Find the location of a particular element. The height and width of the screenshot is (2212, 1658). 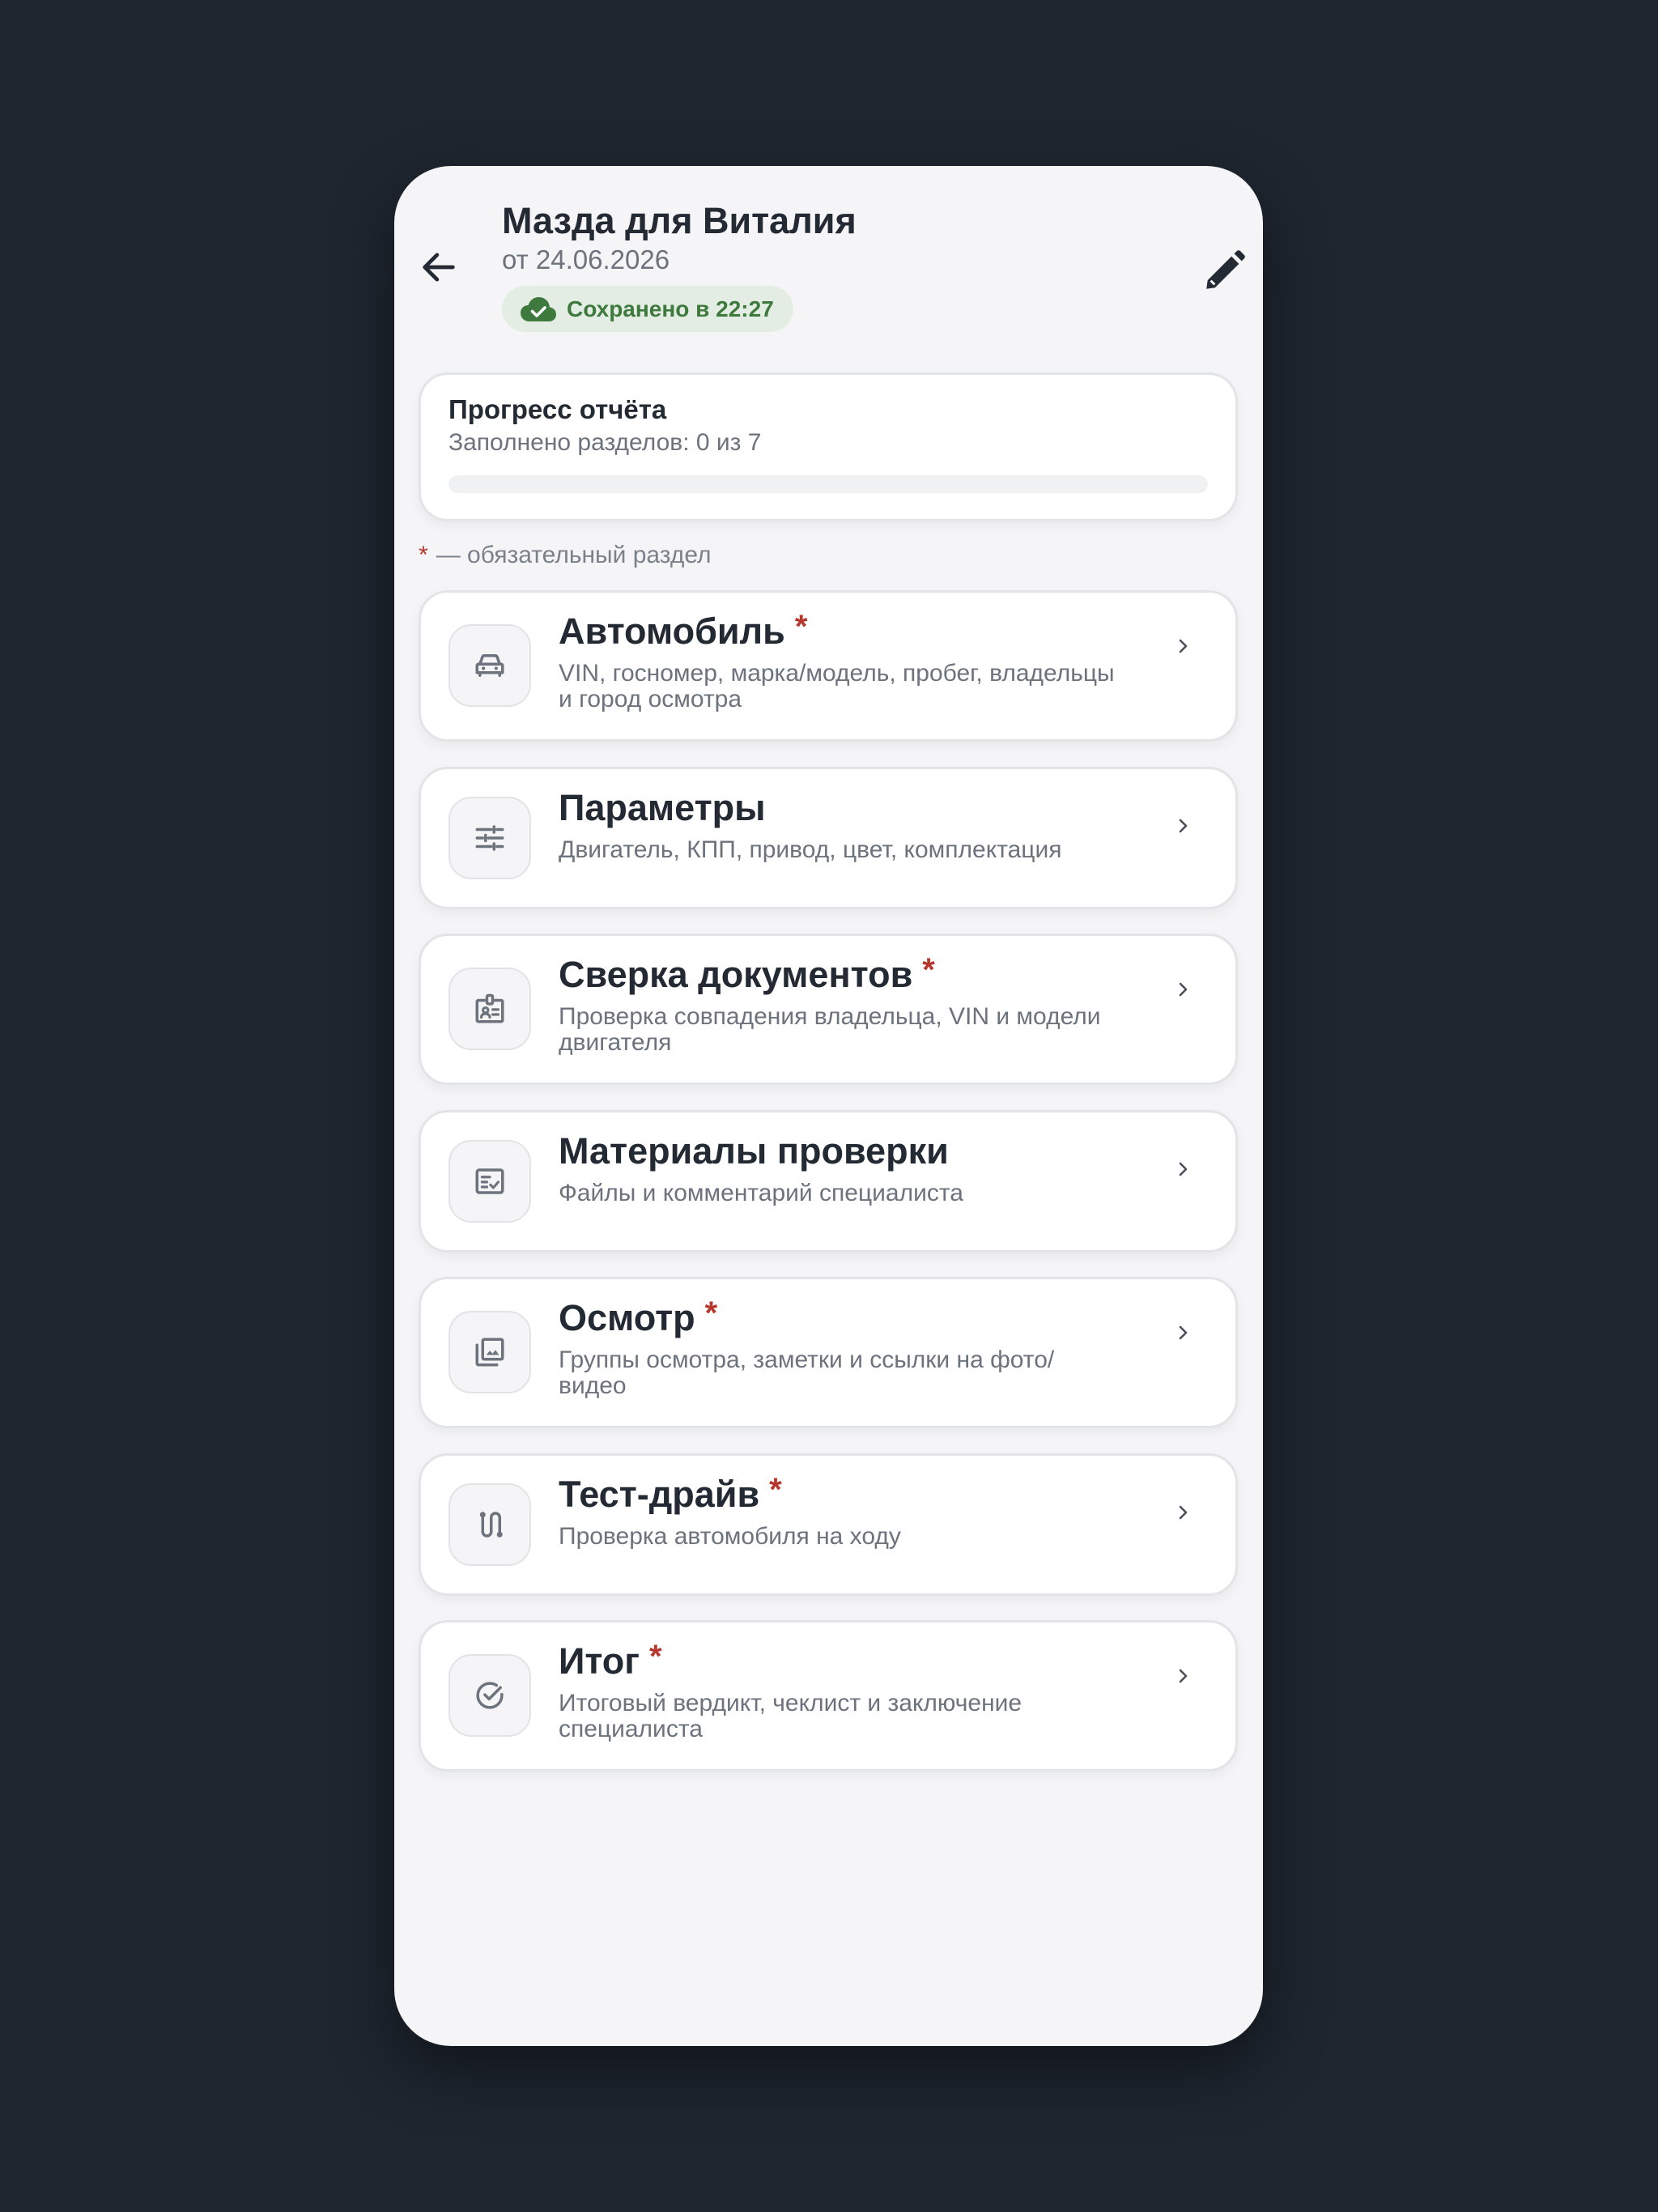

required-legend-text: — обязательный раздел is located at coordinates (574, 555).